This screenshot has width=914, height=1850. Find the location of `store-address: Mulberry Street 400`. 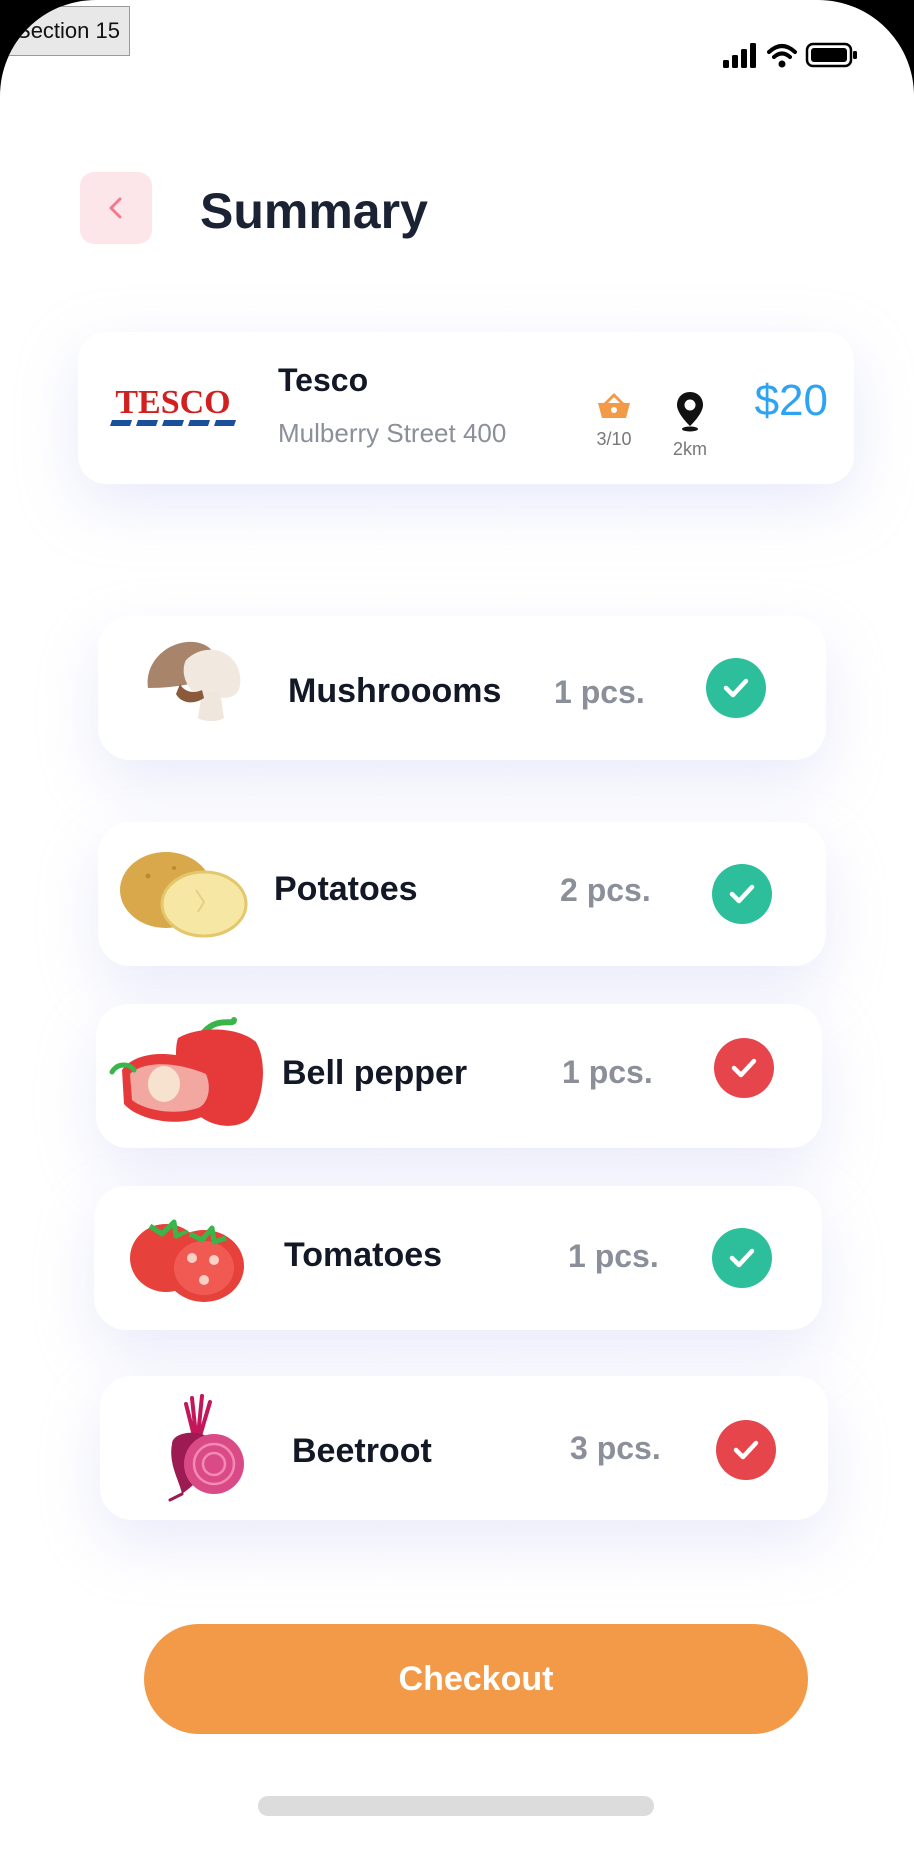

store-address: Mulberry Street 400 is located at coordinates (392, 433).